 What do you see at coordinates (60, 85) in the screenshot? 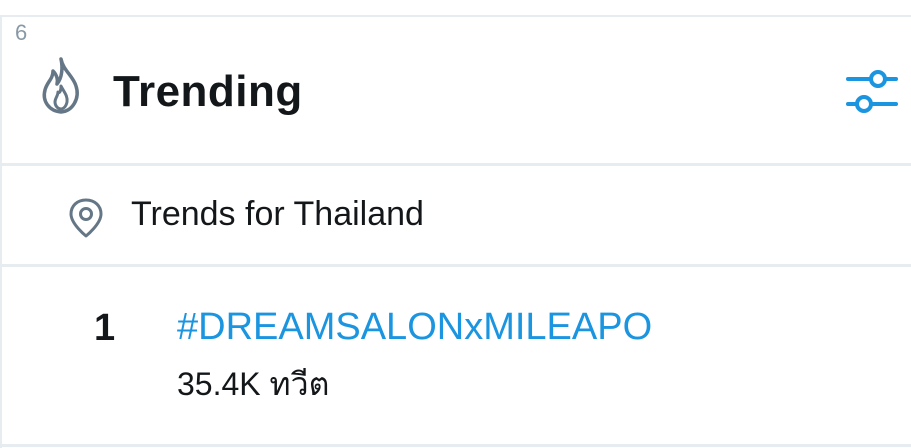
I see `flame-icon` at bounding box center [60, 85].